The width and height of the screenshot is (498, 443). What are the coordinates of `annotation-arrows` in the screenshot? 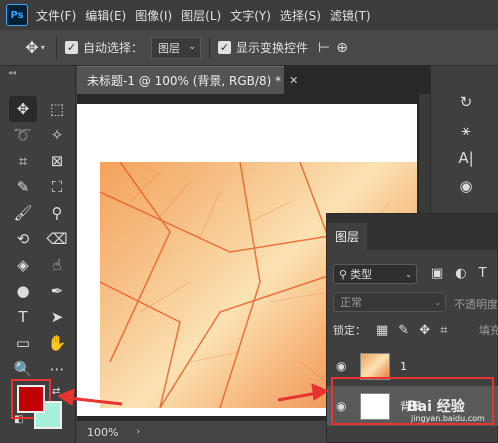 It's located at (193, 394).